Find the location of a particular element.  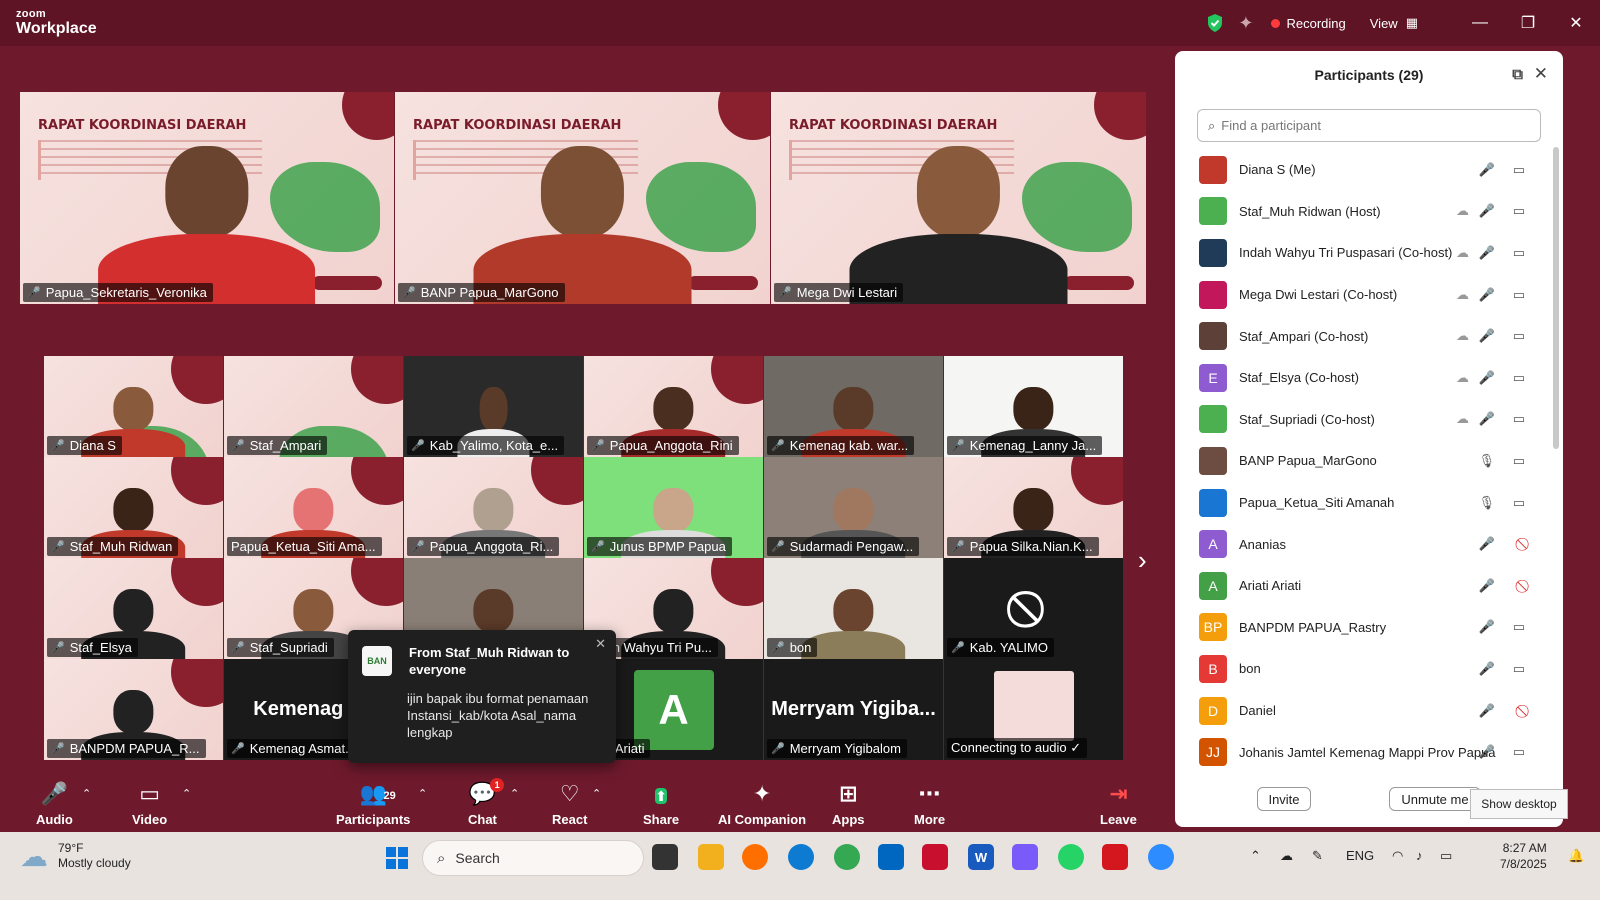

invite-button: Invite is located at coordinates (1284, 799).